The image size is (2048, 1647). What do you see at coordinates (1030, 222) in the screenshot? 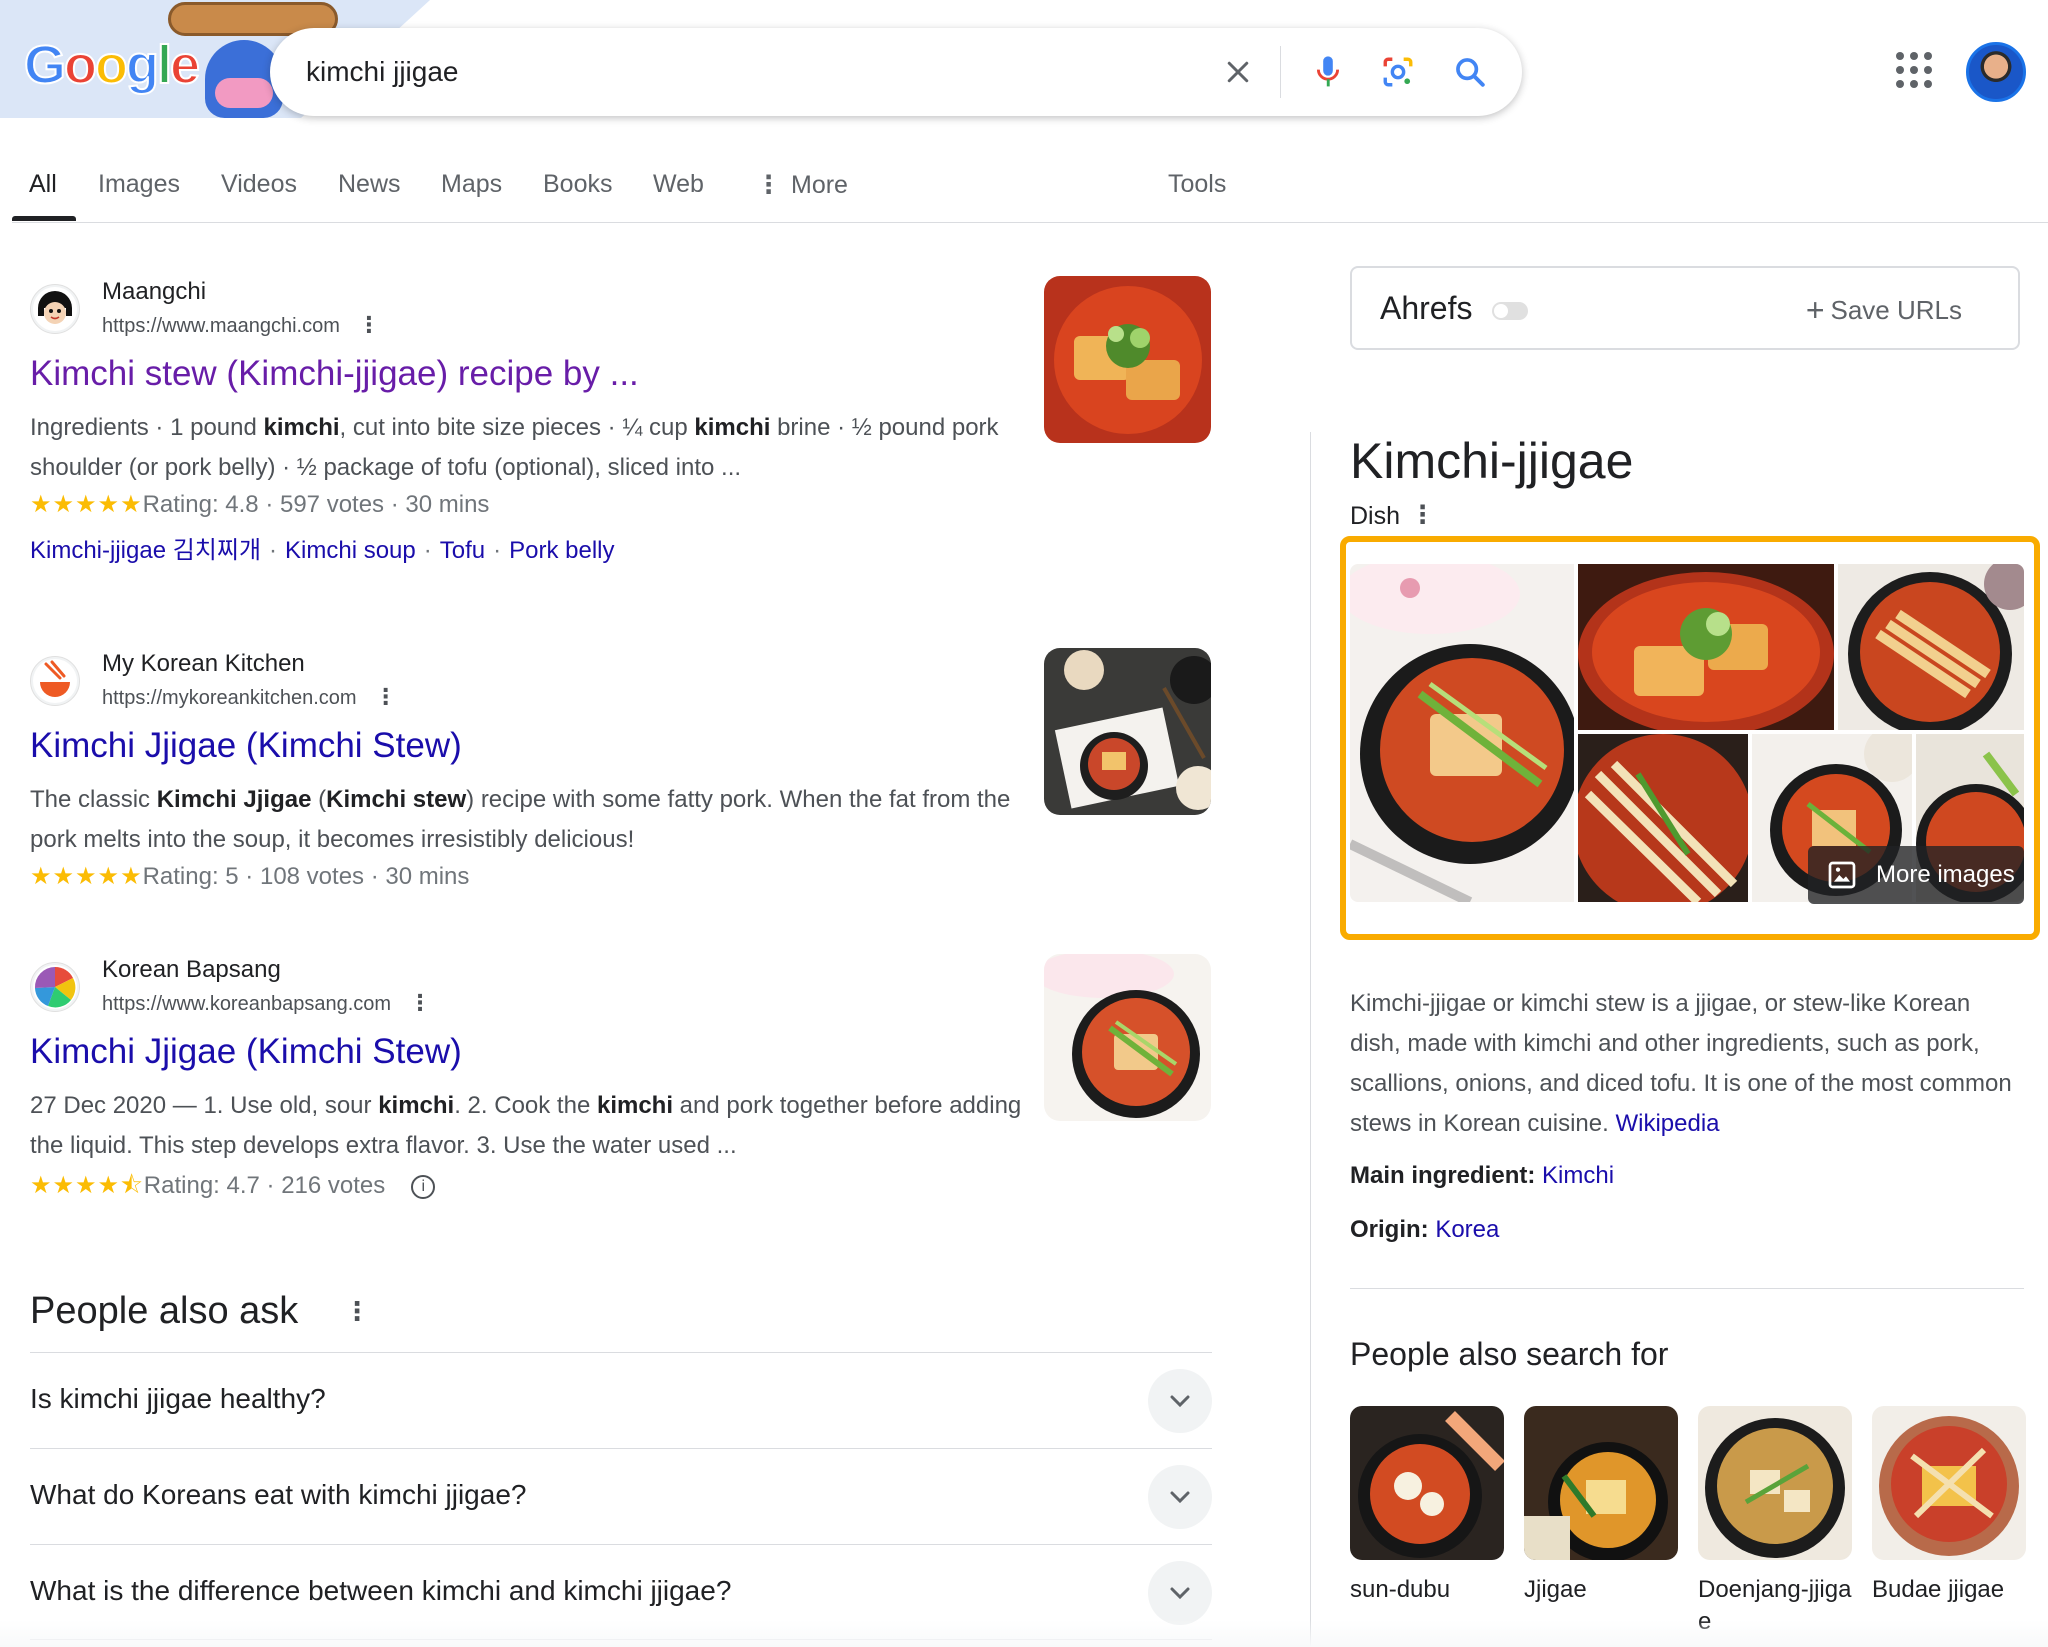
I see `tabs-divider` at bounding box center [1030, 222].